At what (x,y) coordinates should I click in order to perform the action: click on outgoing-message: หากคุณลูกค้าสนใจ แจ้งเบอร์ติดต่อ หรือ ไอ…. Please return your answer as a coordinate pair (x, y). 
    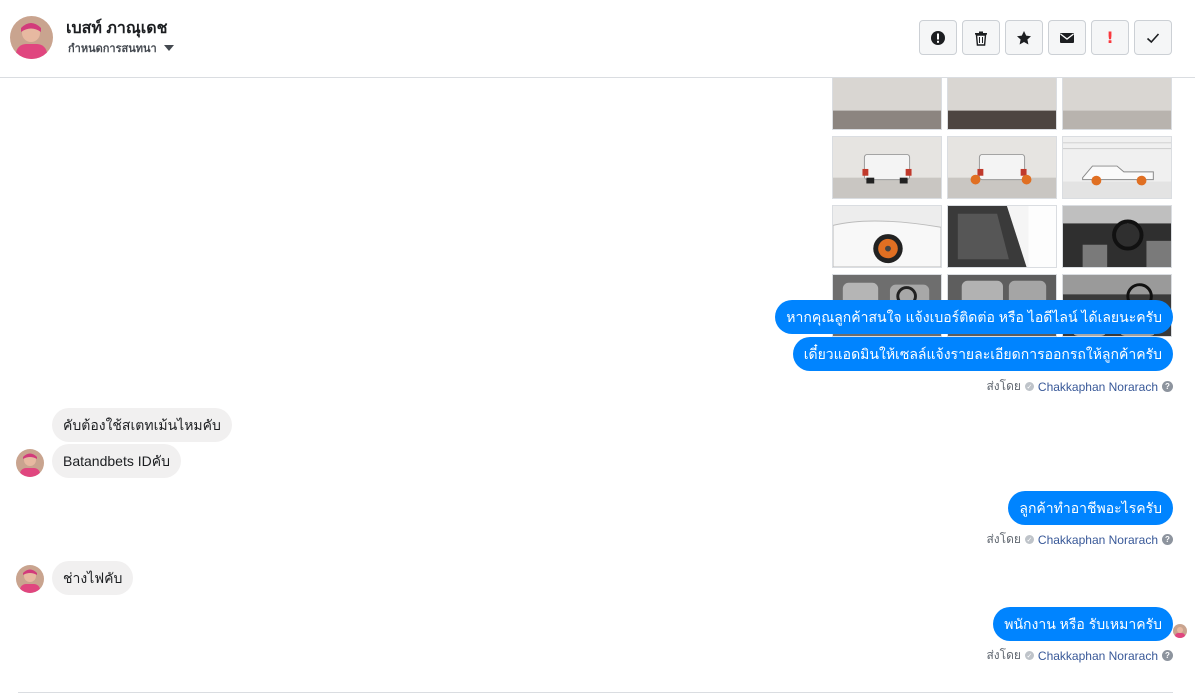
    Looking at the image, I should click on (974, 317).